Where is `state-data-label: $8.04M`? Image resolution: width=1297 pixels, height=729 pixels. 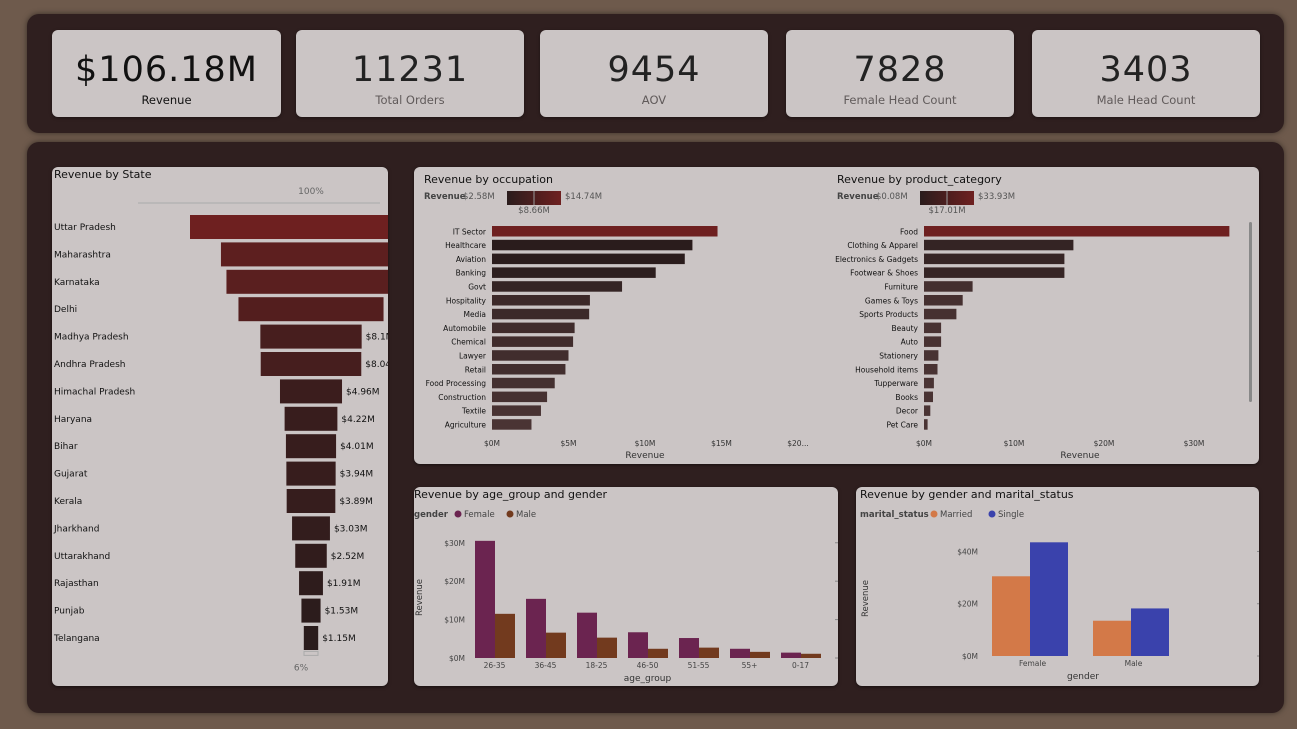 state-data-label: $8.04M is located at coordinates (376, 365).